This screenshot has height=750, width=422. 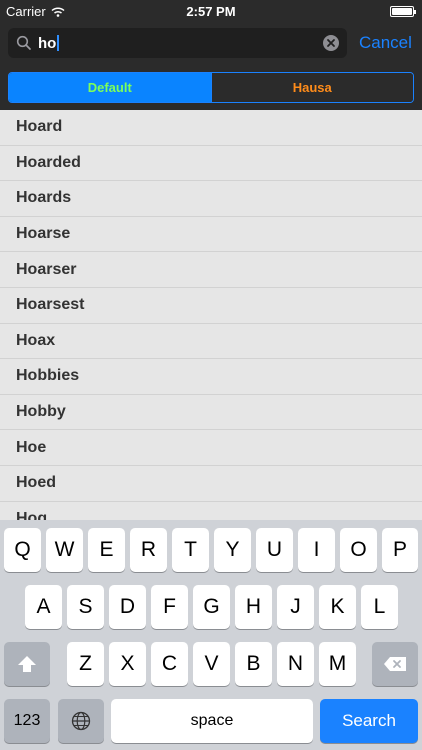 I want to click on list-item: Hoarser, so click(x=211, y=270).